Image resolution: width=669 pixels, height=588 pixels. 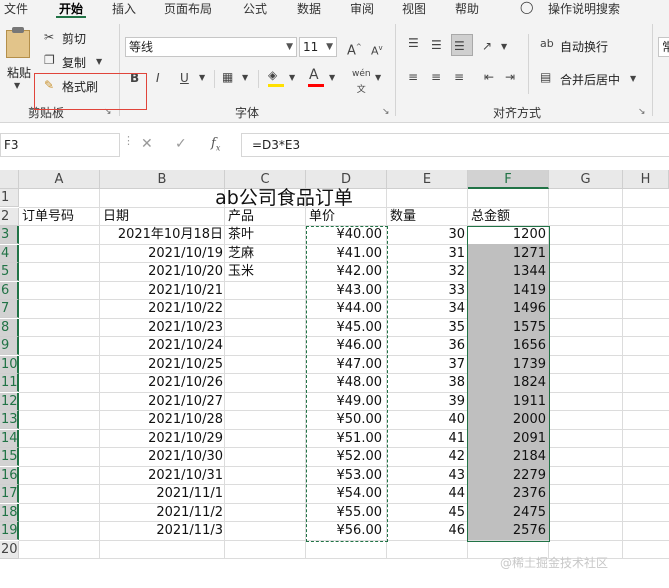 I want to click on quantity-cell: 35, so click(x=427, y=328).